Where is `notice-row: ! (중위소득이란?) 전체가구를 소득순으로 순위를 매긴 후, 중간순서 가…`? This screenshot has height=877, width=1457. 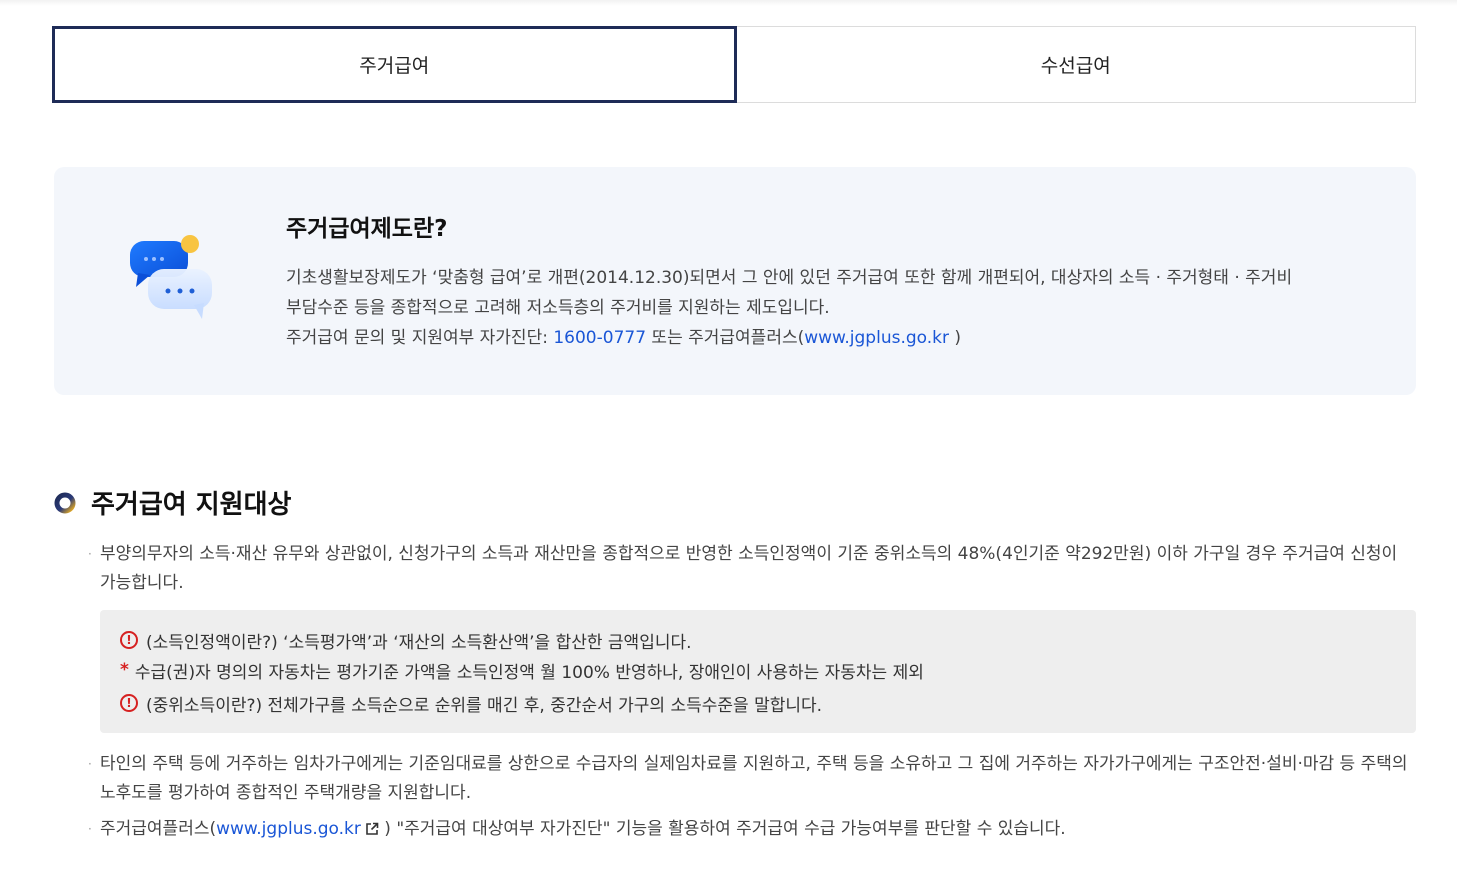
notice-row: ! (중위소득이란?) 전체가구를 소득순으로 순위를 매긴 후, 중간순서 가… is located at coordinates (768, 703).